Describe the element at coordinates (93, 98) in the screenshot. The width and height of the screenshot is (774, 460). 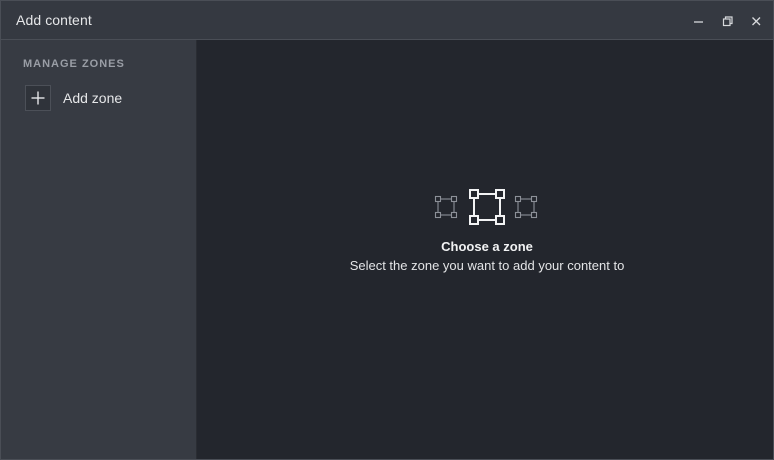
I see `add-zone-label: Add zone` at that location.